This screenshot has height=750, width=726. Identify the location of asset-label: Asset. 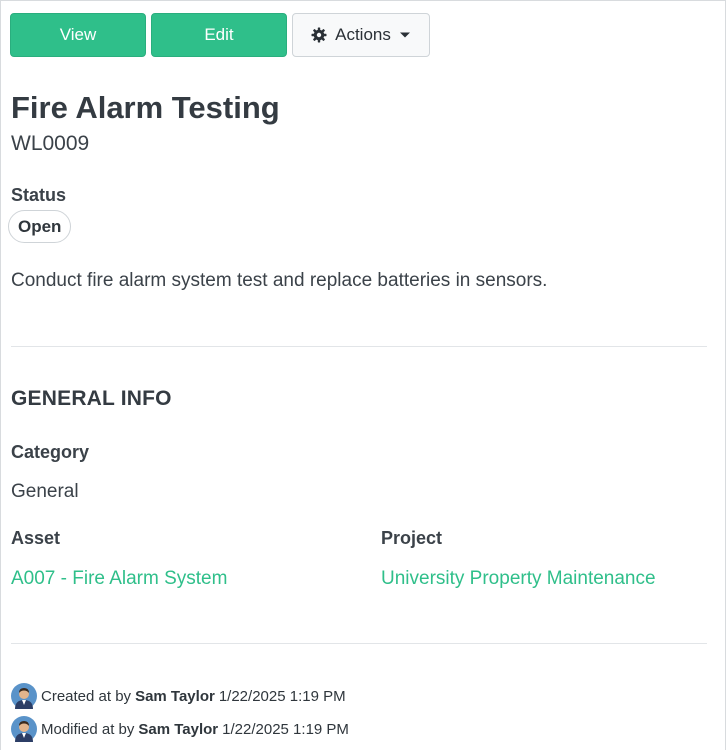
(36, 538).